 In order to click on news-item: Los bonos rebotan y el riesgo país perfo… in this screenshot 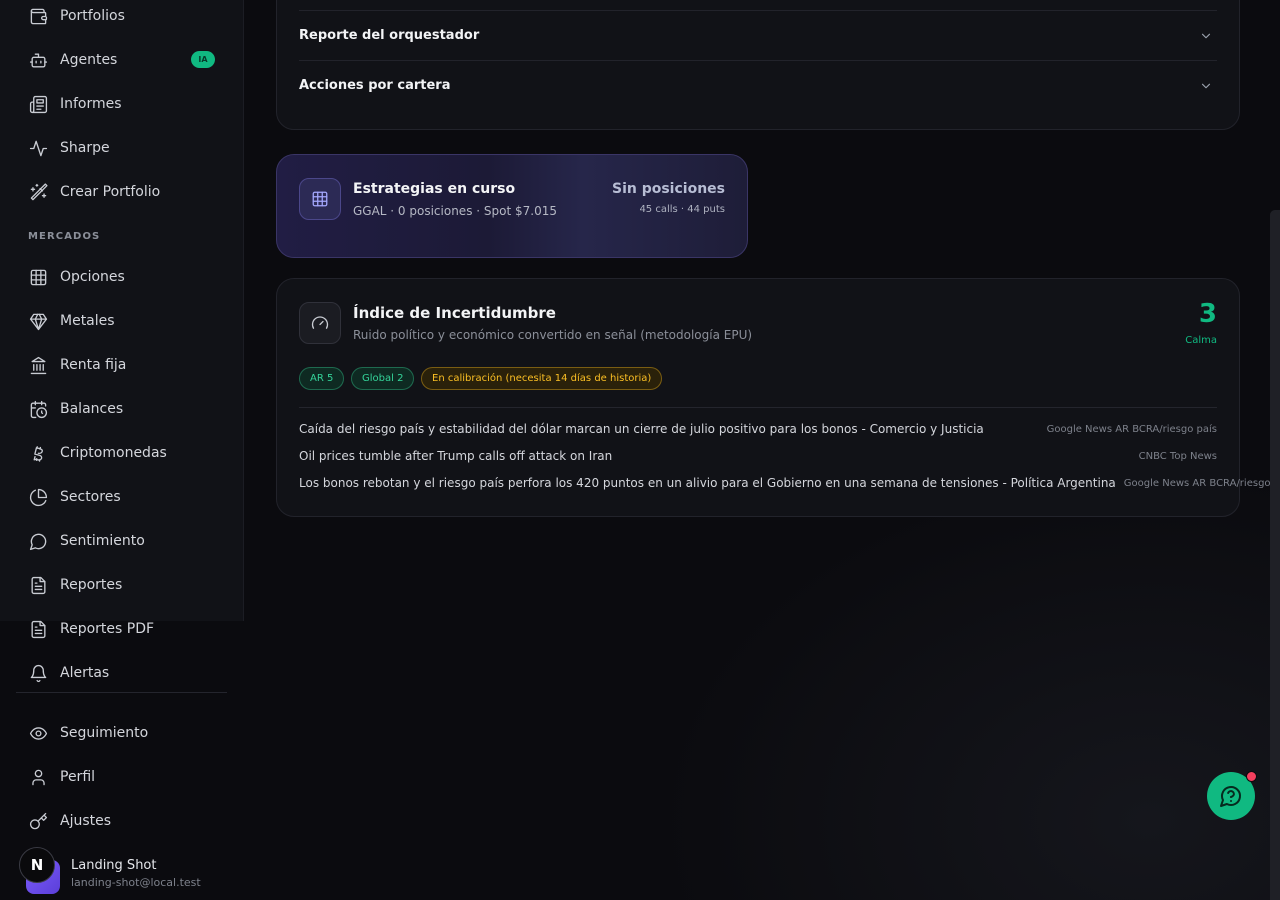, I will do `click(789, 483)`.